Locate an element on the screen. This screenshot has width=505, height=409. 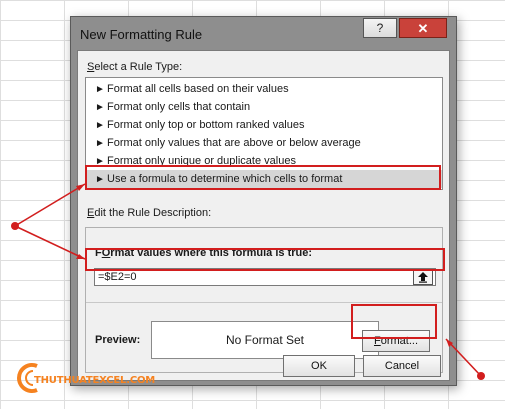
watermark-logo: THUTHUATEXCEL.COM is located at coordinates (85, 380).